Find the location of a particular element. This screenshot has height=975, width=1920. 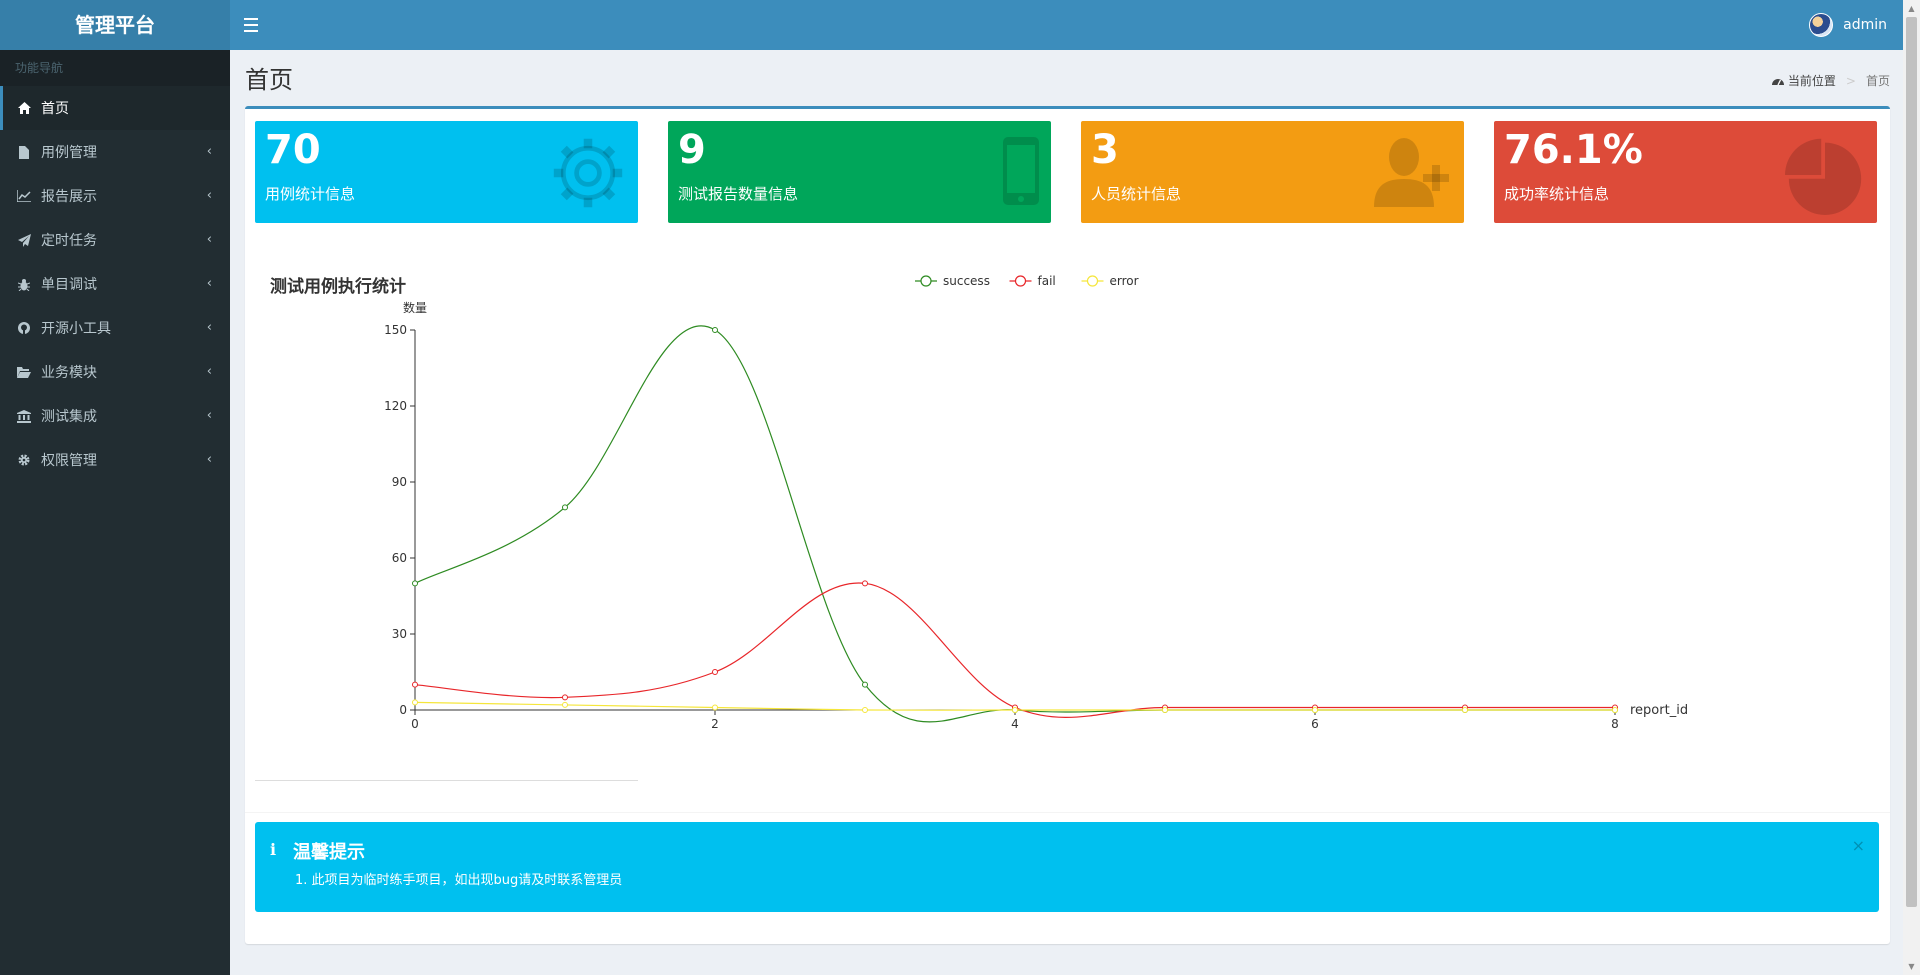

sidebar-item-label: 报告展示 is located at coordinates (69, 197).